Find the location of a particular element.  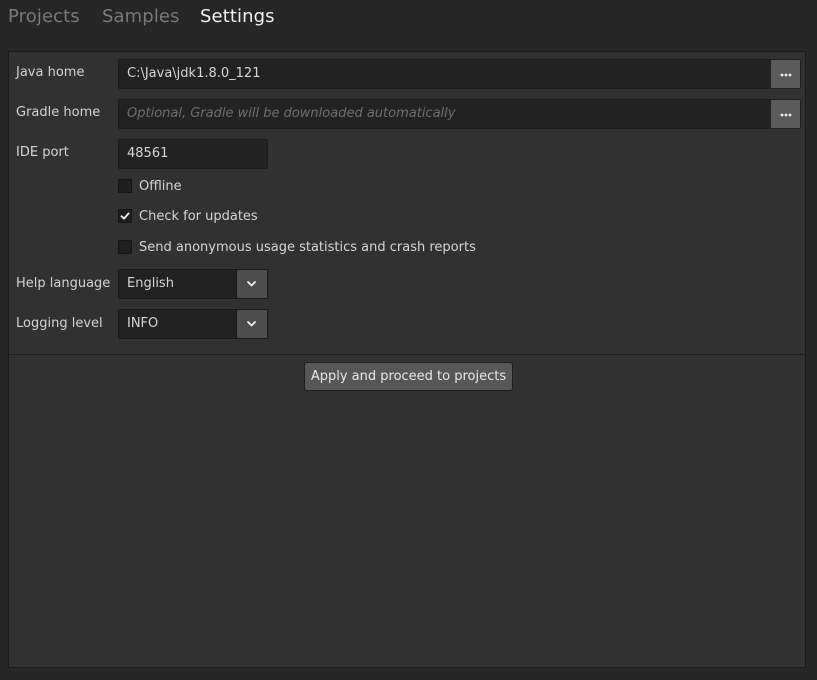

help-language-dropdown-button is located at coordinates (251, 284).